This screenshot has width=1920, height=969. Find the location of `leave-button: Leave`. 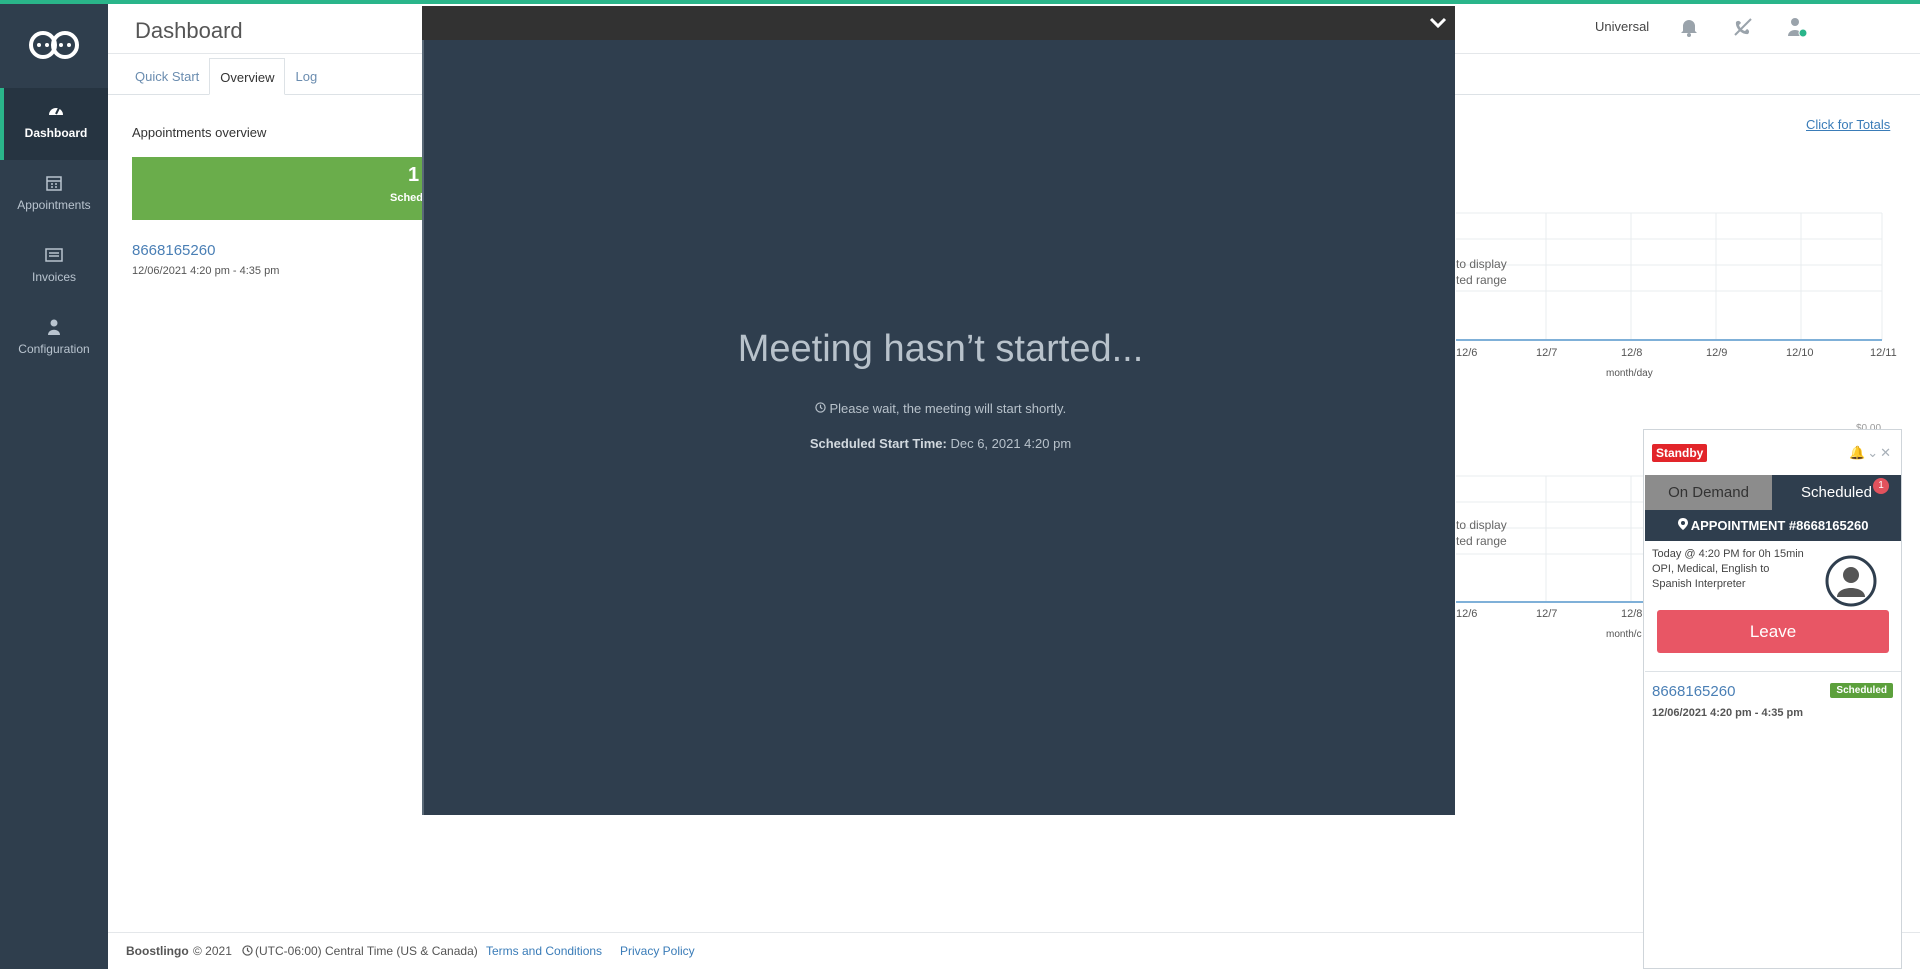

leave-button: Leave is located at coordinates (1773, 631).